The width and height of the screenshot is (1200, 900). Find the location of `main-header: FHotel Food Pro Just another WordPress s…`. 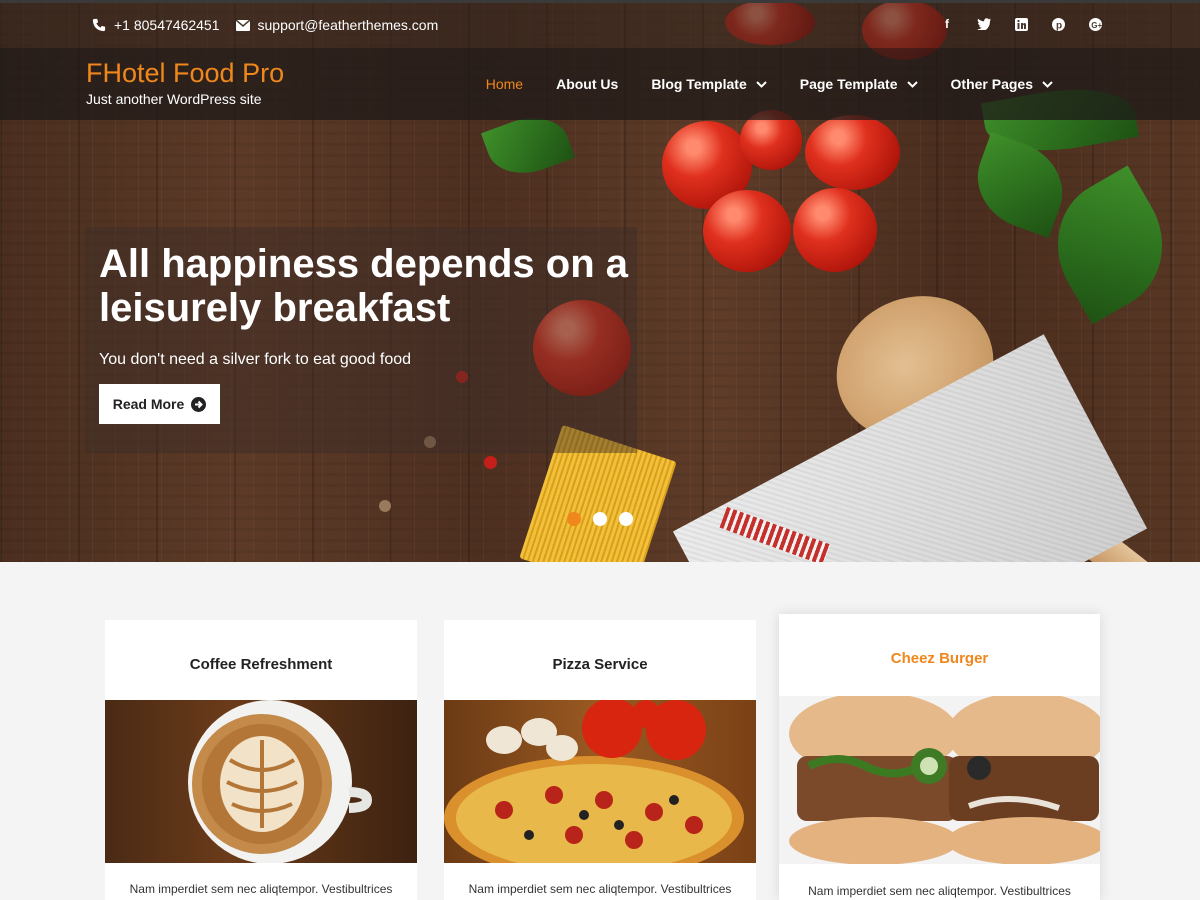

main-header: FHotel Food Pro Just another WordPress s… is located at coordinates (600, 84).